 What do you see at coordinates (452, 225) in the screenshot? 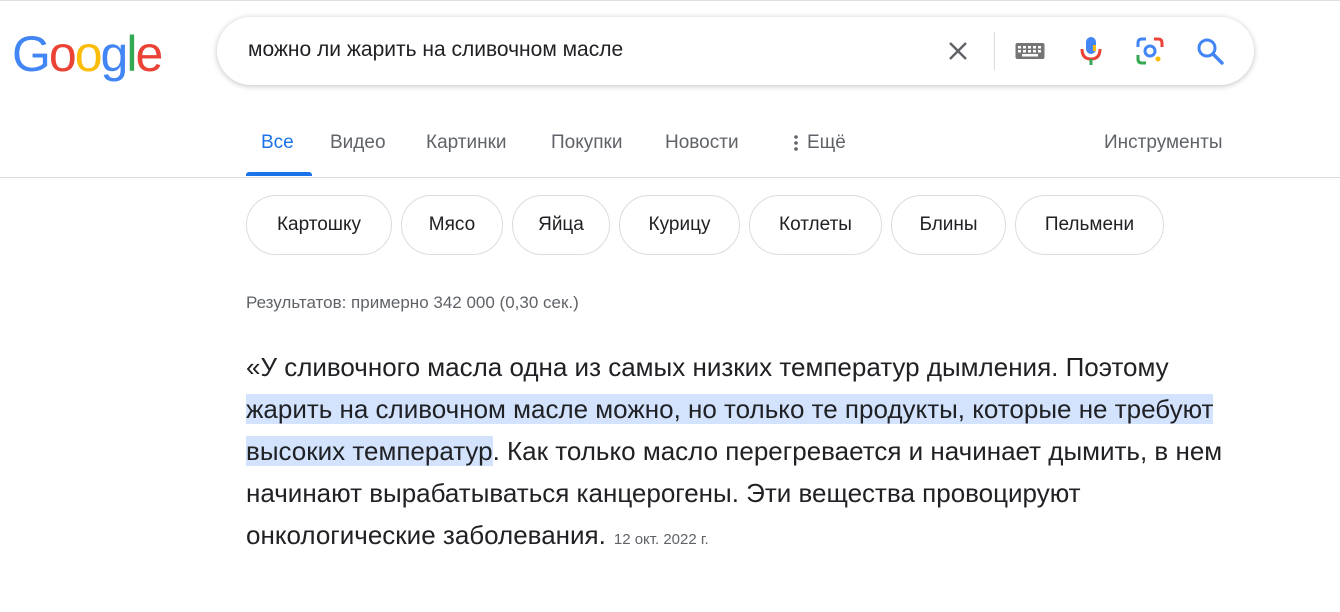
I see `chip-meat: Мясо` at bounding box center [452, 225].